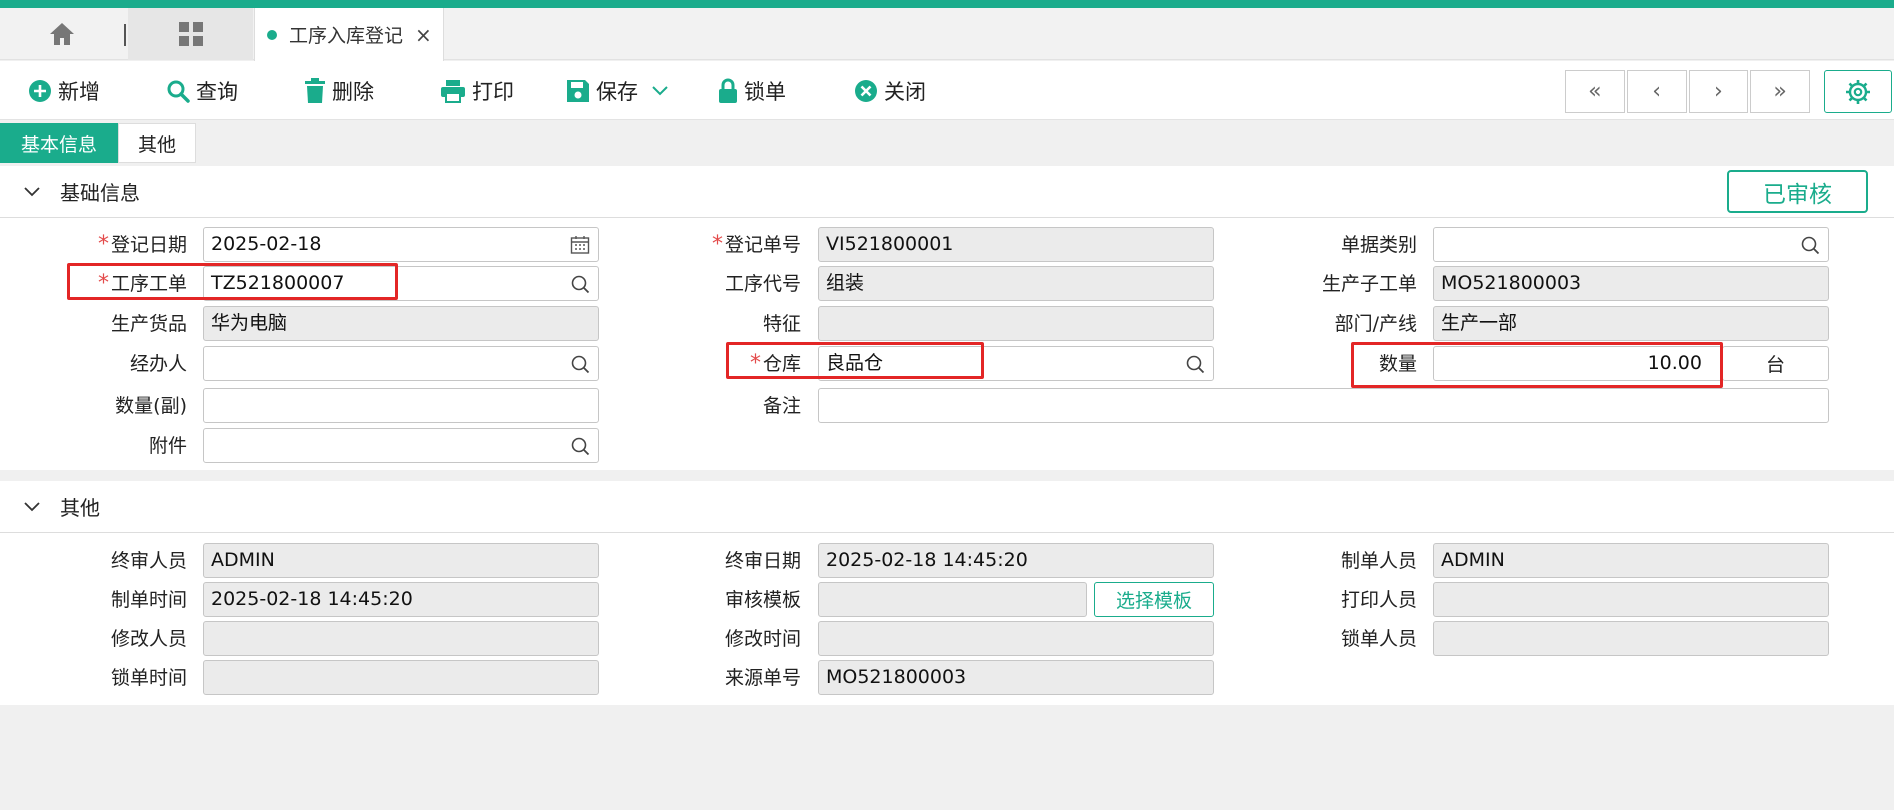 This screenshot has width=1894, height=810. I want to click on doc-type-field, so click(1631, 244).